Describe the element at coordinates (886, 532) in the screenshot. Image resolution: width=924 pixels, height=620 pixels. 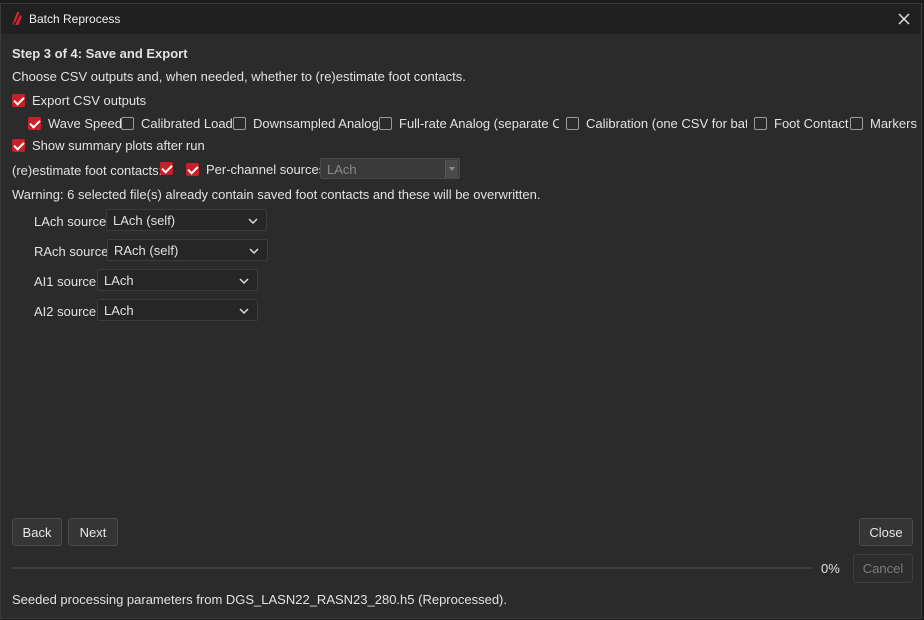
I see `close-button: Close` at that location.